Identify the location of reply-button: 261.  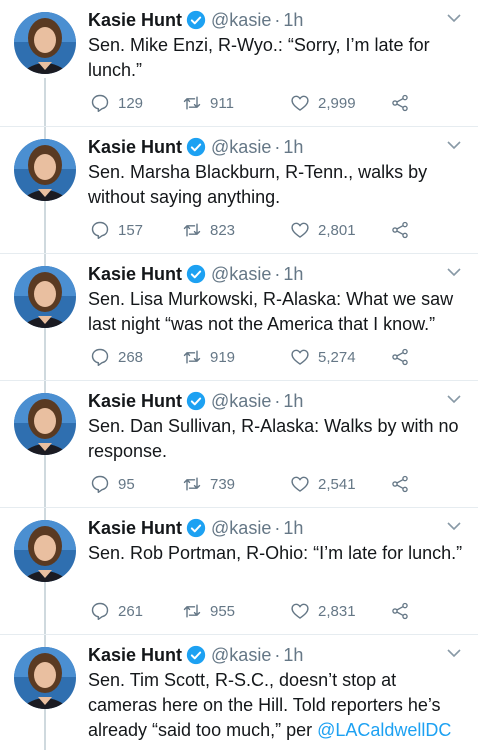
(136, 611).